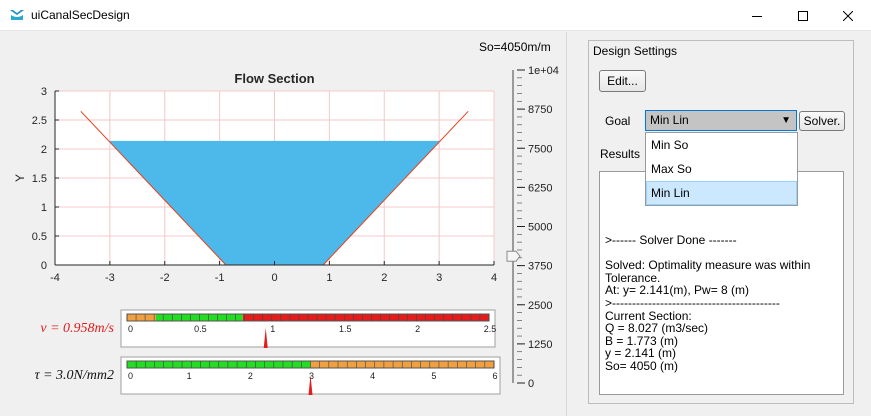  I want to click on minimize-icon, so click(757, 16).